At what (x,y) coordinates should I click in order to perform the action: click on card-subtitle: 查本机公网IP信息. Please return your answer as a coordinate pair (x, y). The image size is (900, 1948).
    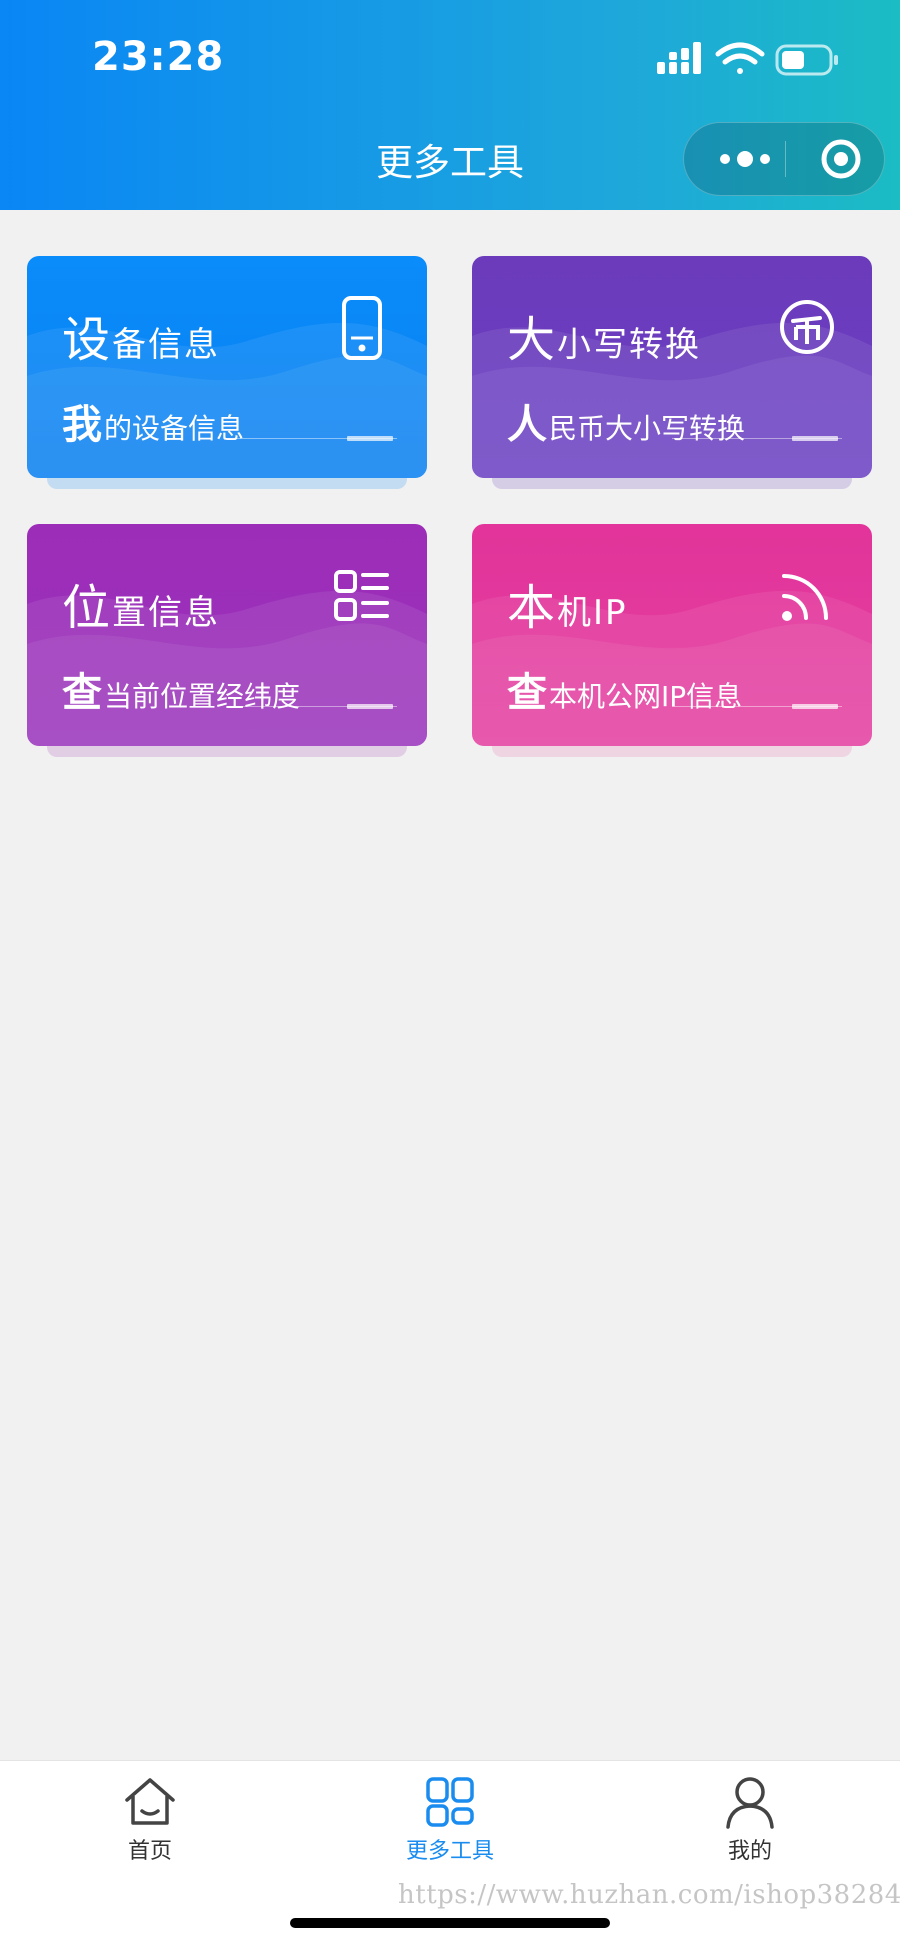
    Looking at the image, I should click on (625, 693).